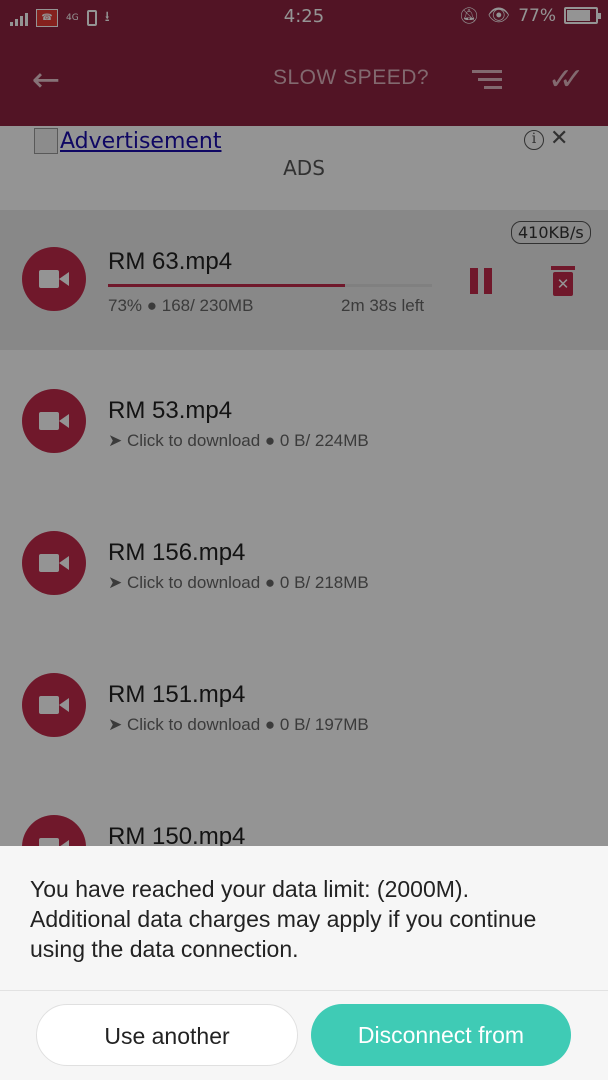  Describe the element at coordinates (441, 1035) in the screenshot. I see `disconnect-button: Disconnect from` at that location.